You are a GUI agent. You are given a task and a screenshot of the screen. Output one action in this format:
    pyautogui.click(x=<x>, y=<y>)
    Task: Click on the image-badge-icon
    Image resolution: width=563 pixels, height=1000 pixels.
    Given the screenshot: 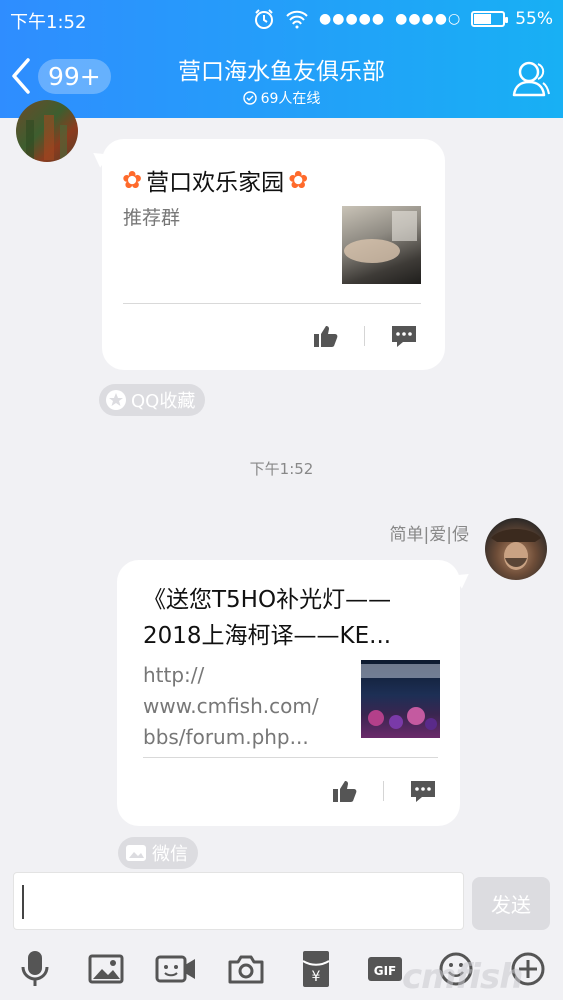 What is the action you would take?
    pyautogui.click(x=136, y=853)
    